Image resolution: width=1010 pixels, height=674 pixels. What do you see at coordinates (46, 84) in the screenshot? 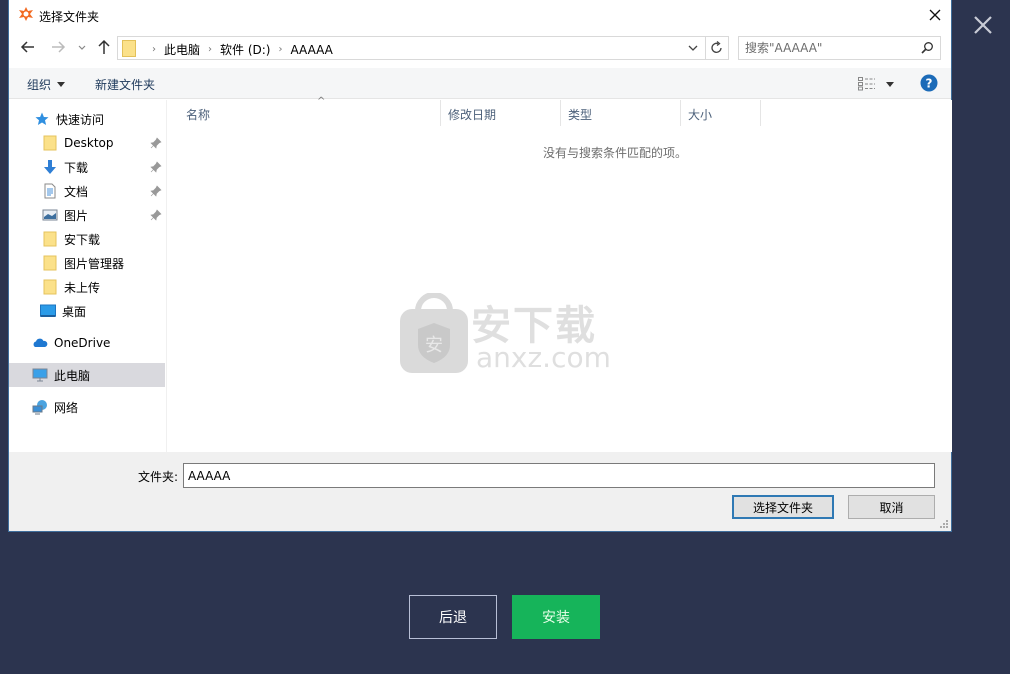
I see `organize-menu-button: 组织` at bounding box center [46, 84].